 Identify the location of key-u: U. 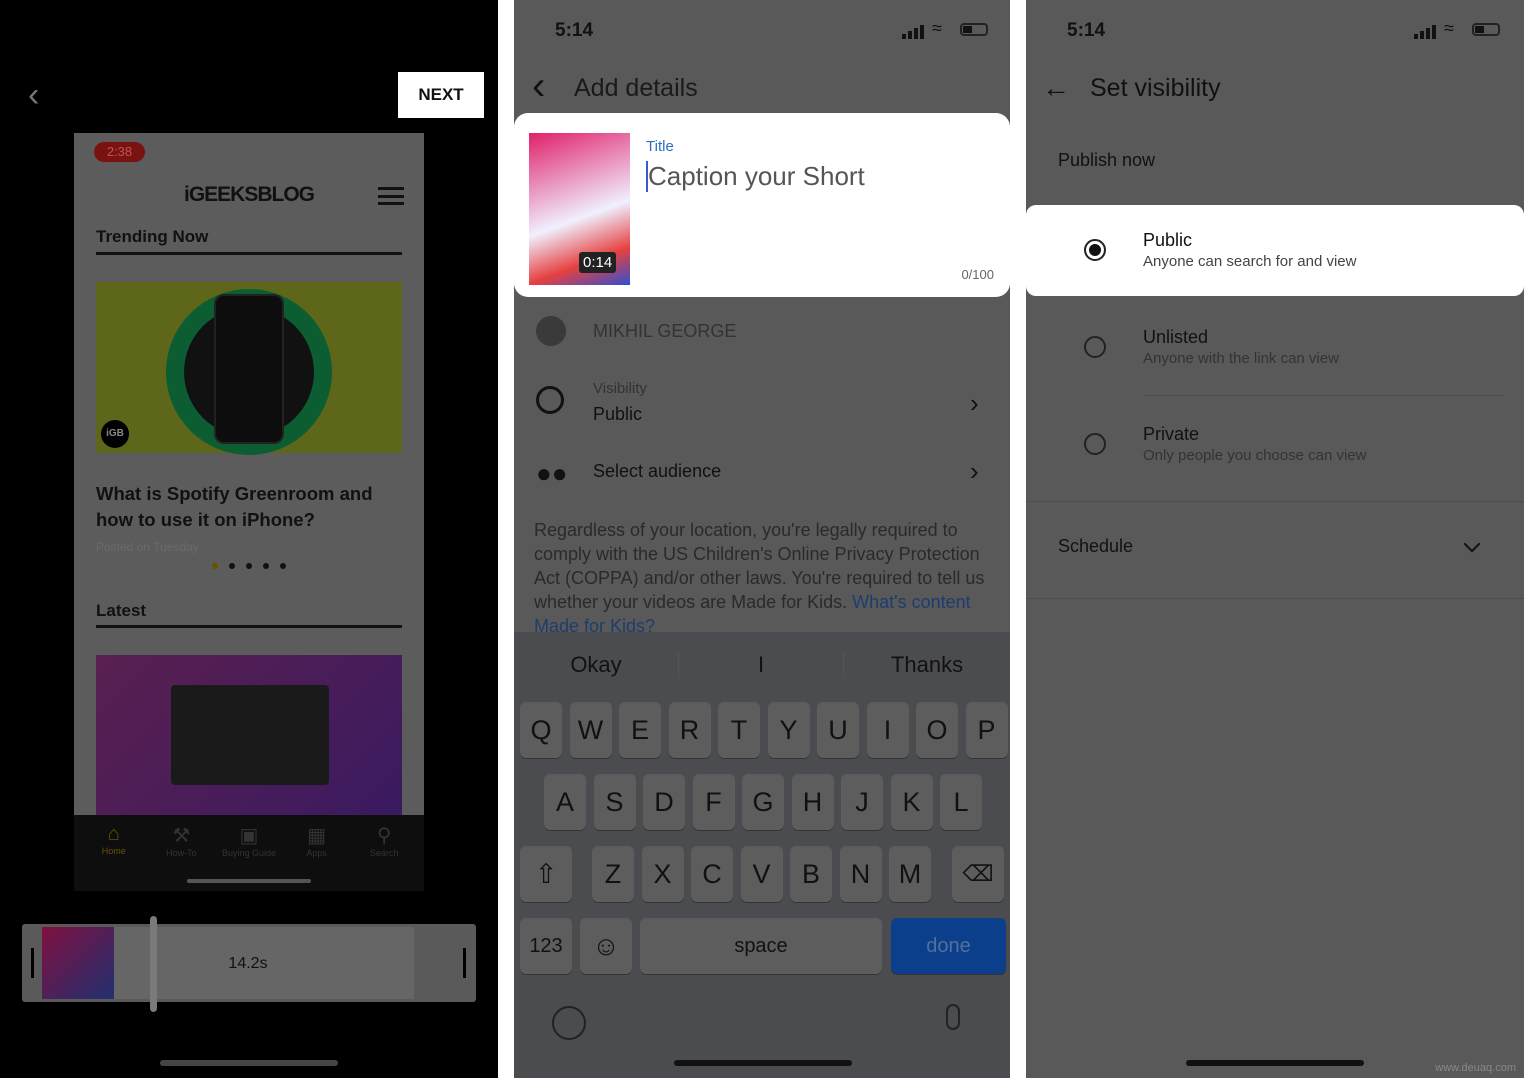
(838, 730).